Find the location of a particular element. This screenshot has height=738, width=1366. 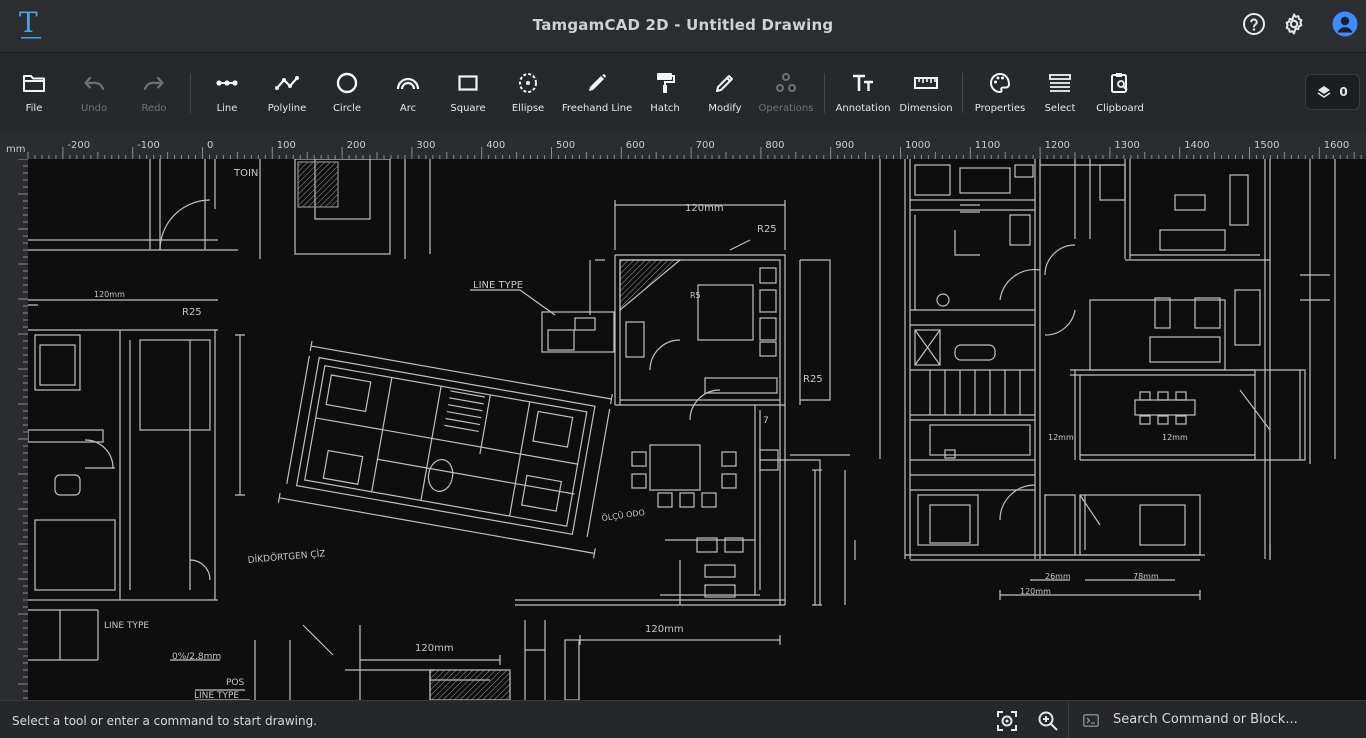

label-scale: 0%/2.8mm is located at coordinates (196, 657).